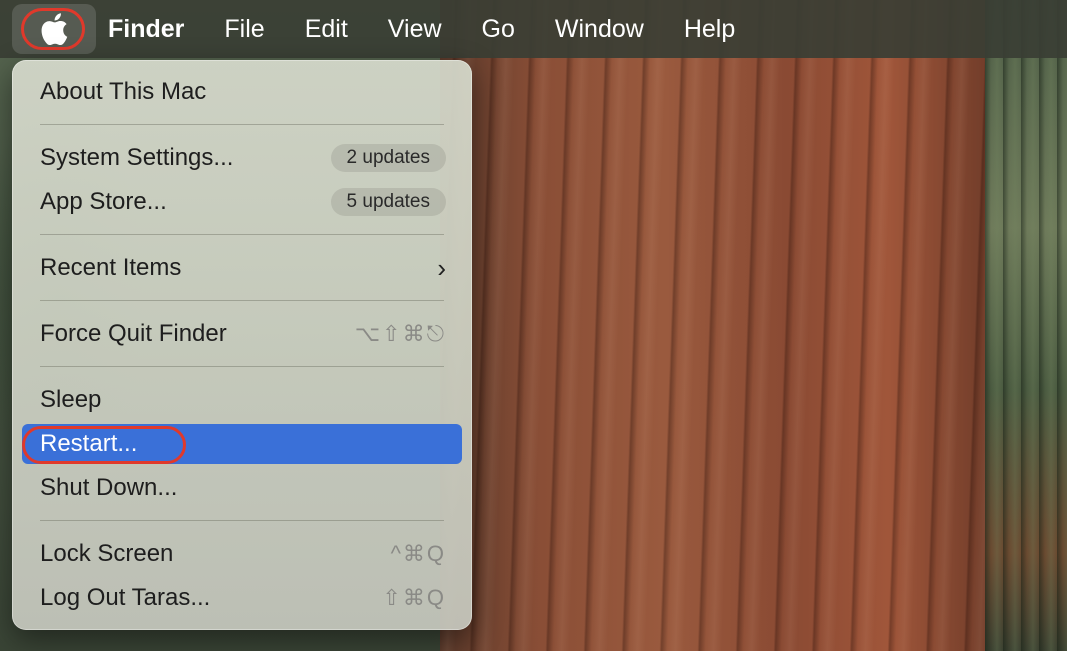  What do you see at coordinates (123, 91) in the screenshot?
I see `about-label: About This Mac` at bounding box center [123, 91].